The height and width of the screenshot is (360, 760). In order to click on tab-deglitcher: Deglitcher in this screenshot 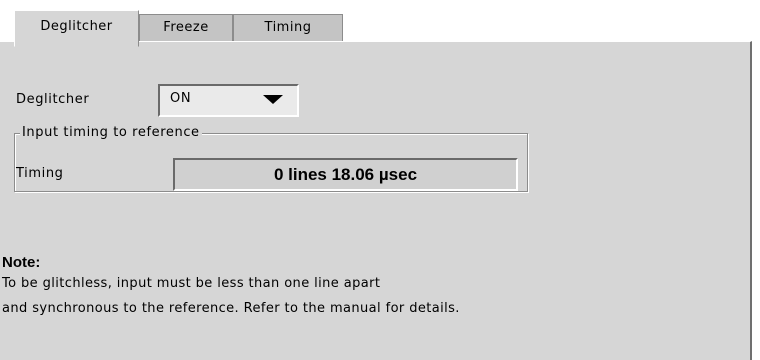, I will do `click(76, 28)`.